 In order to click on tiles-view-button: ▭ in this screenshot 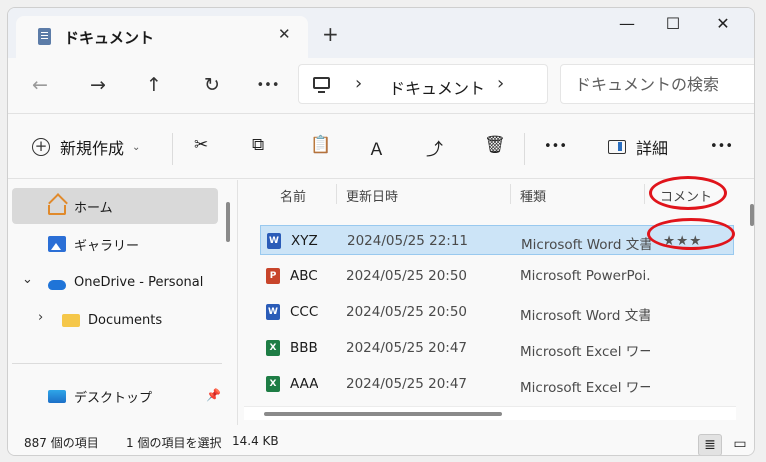, I will do `click(740, 444)`.